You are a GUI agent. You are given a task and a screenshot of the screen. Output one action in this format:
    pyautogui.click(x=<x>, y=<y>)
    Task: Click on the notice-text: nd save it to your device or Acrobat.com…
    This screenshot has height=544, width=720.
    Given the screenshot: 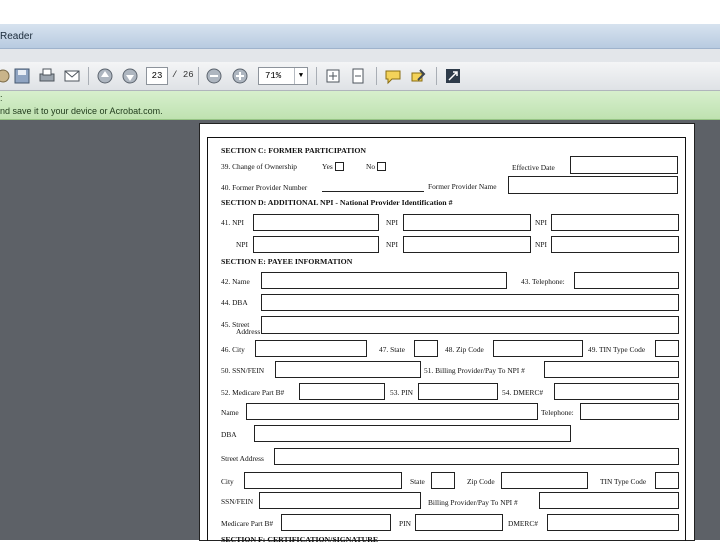 What is the action you would take?
    pyautogui.click(x=81, y=111)
    